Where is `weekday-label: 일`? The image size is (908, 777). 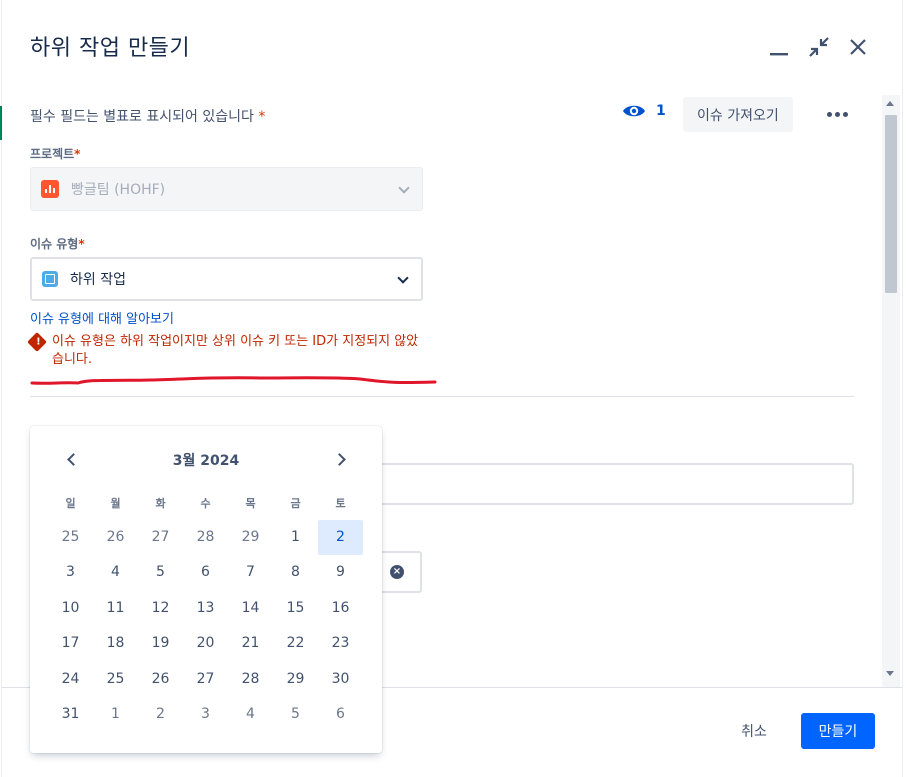
weekday-label: 일 is located at coordinates (70, 503).